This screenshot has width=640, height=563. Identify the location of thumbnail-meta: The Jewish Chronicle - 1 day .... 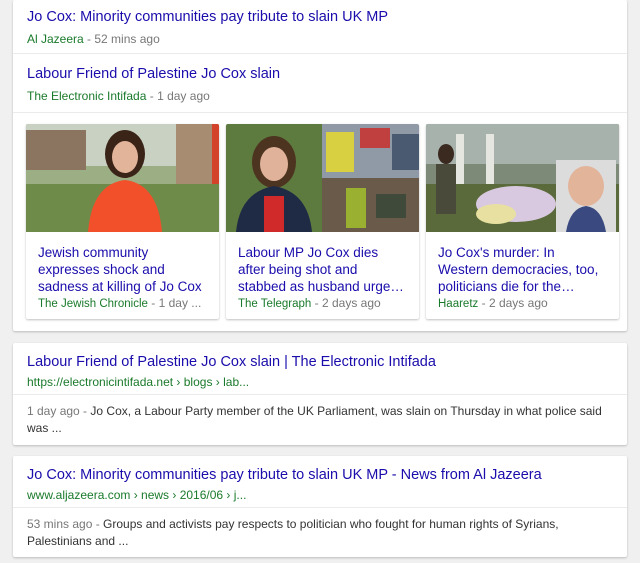
(120, 303).